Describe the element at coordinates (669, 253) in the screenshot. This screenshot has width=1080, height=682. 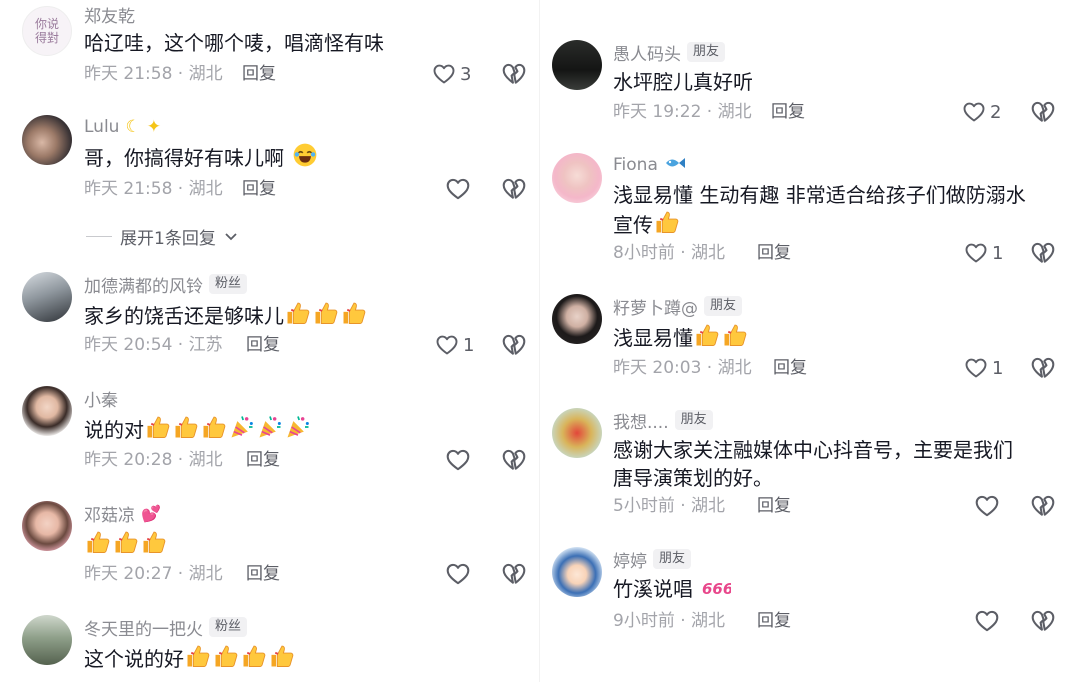
I see `timestamp-location: 8小时前 · 湖北` at that location.